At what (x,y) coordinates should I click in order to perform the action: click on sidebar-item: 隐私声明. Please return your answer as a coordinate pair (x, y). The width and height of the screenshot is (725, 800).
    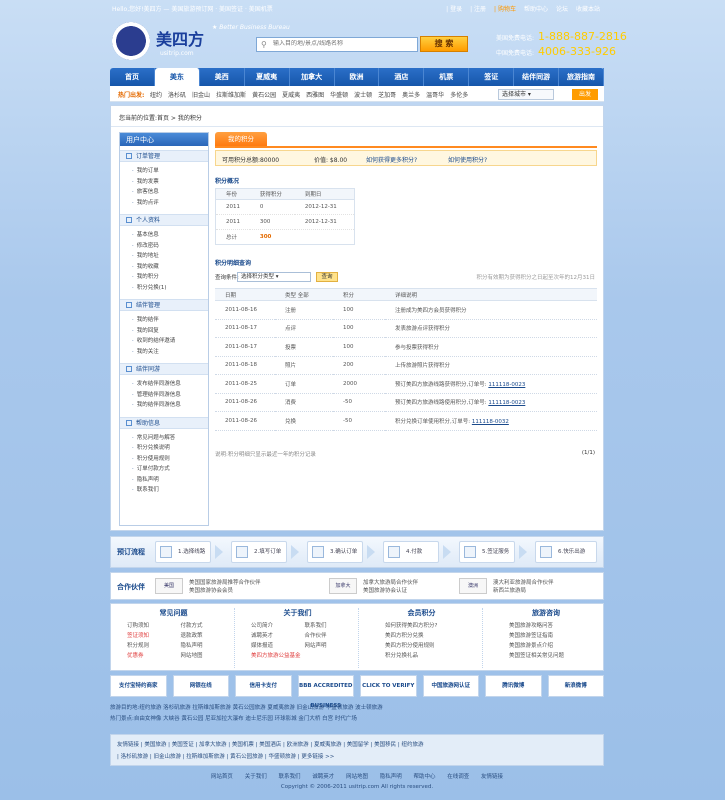
    Looking at the image, I should click on (170, 480).